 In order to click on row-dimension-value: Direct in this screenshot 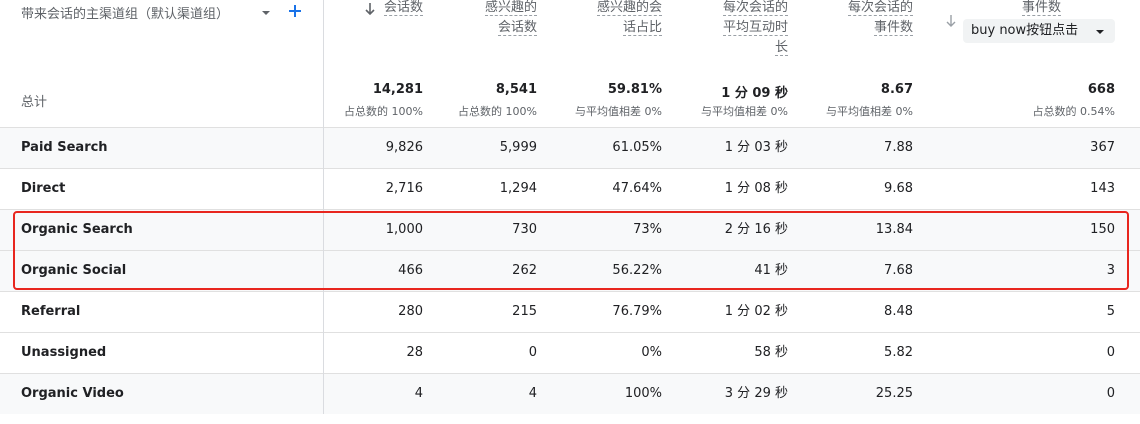, I will do `click(43, 188)`.